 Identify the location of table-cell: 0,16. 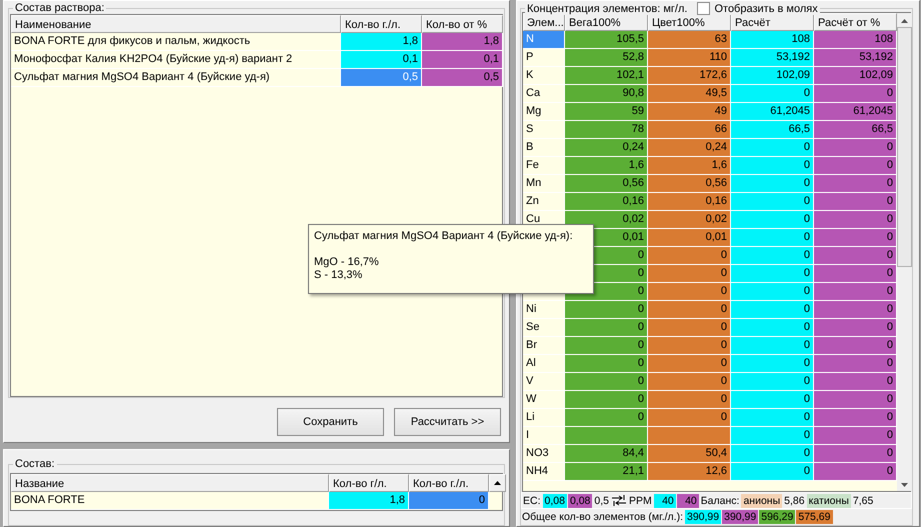
(689, 202).